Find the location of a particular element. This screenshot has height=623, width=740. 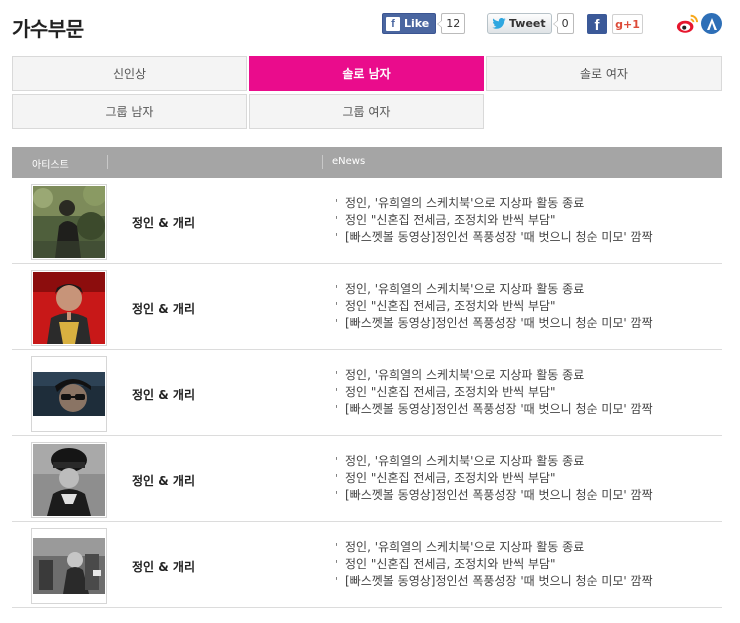

tweet-widget: Tweet 0 is located at coordinates (530, 23).